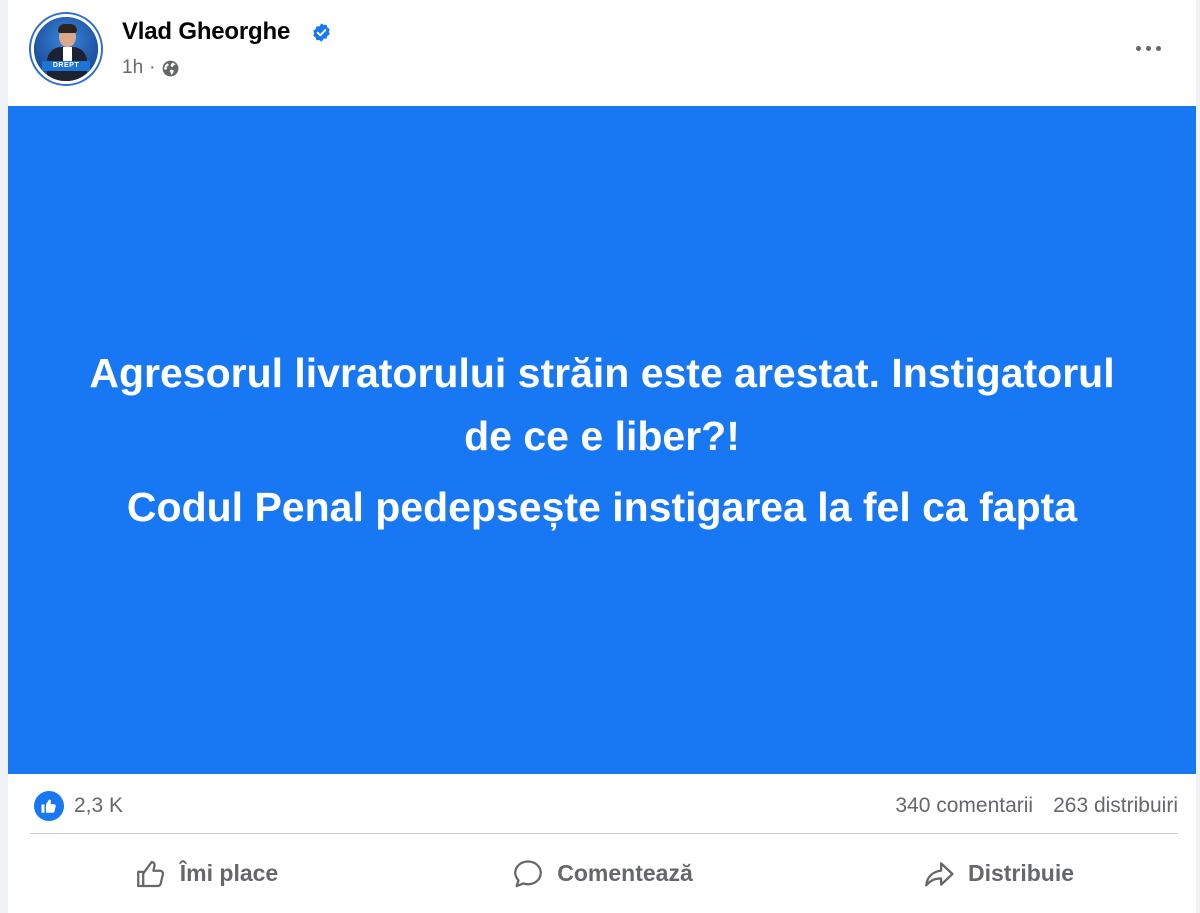 Image resolution: width=1200 pixels, height=913 pixels. Describe the element at coordinates (229, 873) in the screenshot. I see `like-button-label: Îmi place` at that location.